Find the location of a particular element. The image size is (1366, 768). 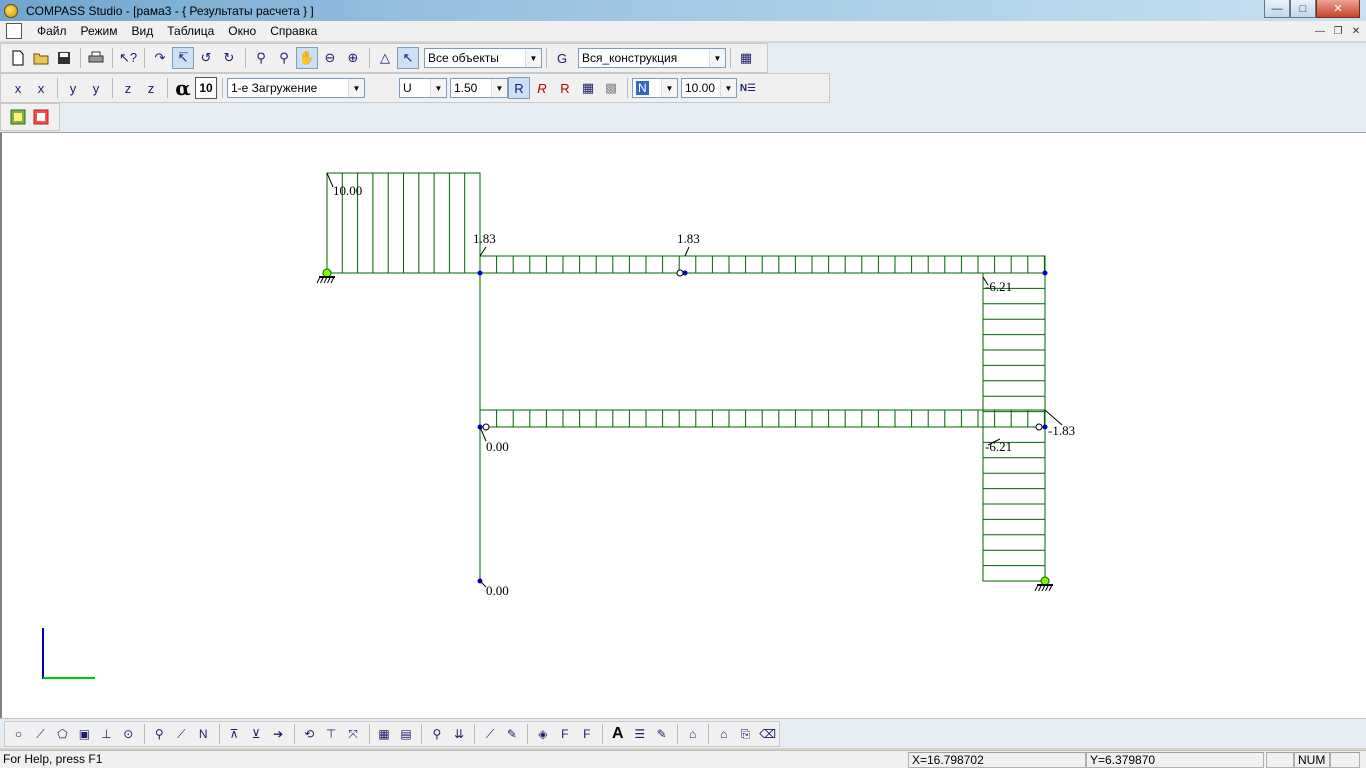

menu-window: Окно is located at coordinates (242, 31).